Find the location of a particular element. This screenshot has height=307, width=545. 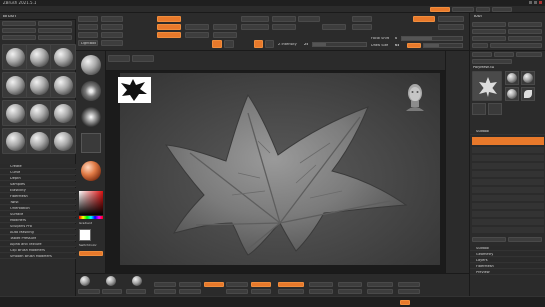

focal-shift-slider is located at coordinates (432, 38).